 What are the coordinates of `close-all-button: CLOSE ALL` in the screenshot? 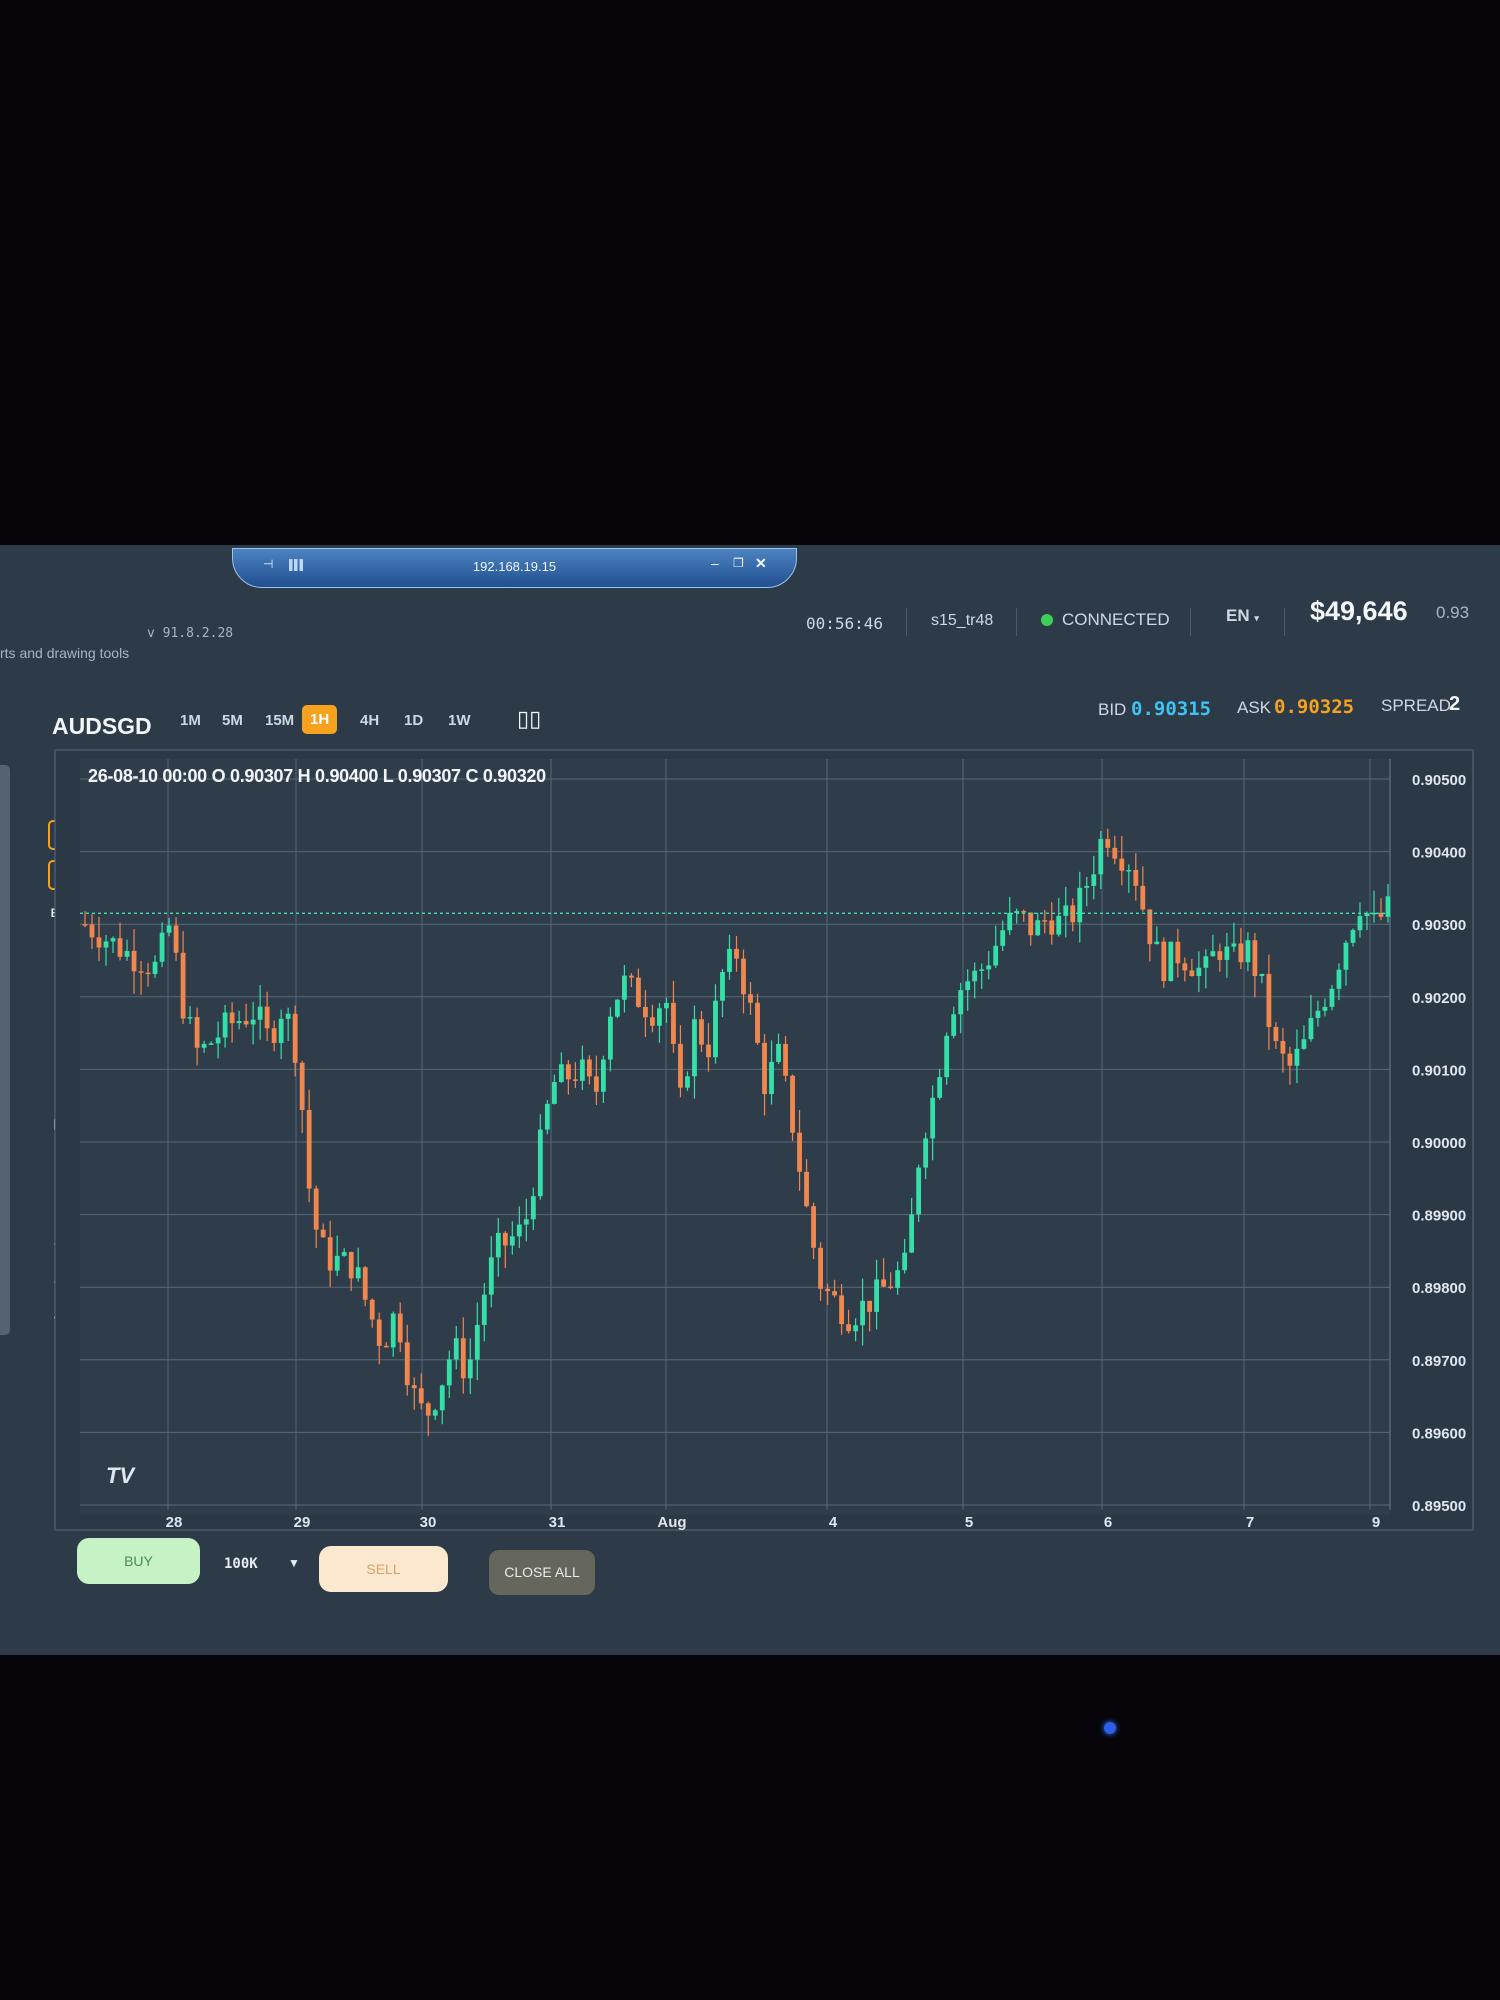 It's located at (542, 1572).